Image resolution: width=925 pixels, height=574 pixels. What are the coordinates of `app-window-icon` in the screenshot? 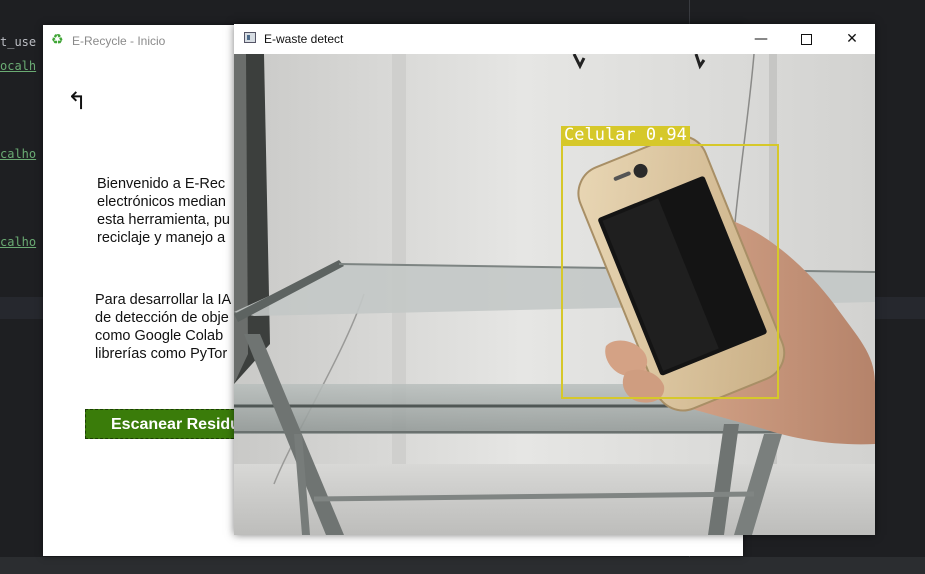 It's located at (250, 37).